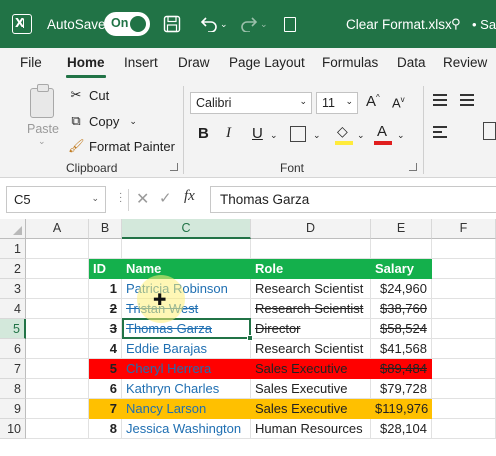  Describe the element at coordinates (401, 269) in the screenshot. I see `header-cell-salary: Salary` at that location.